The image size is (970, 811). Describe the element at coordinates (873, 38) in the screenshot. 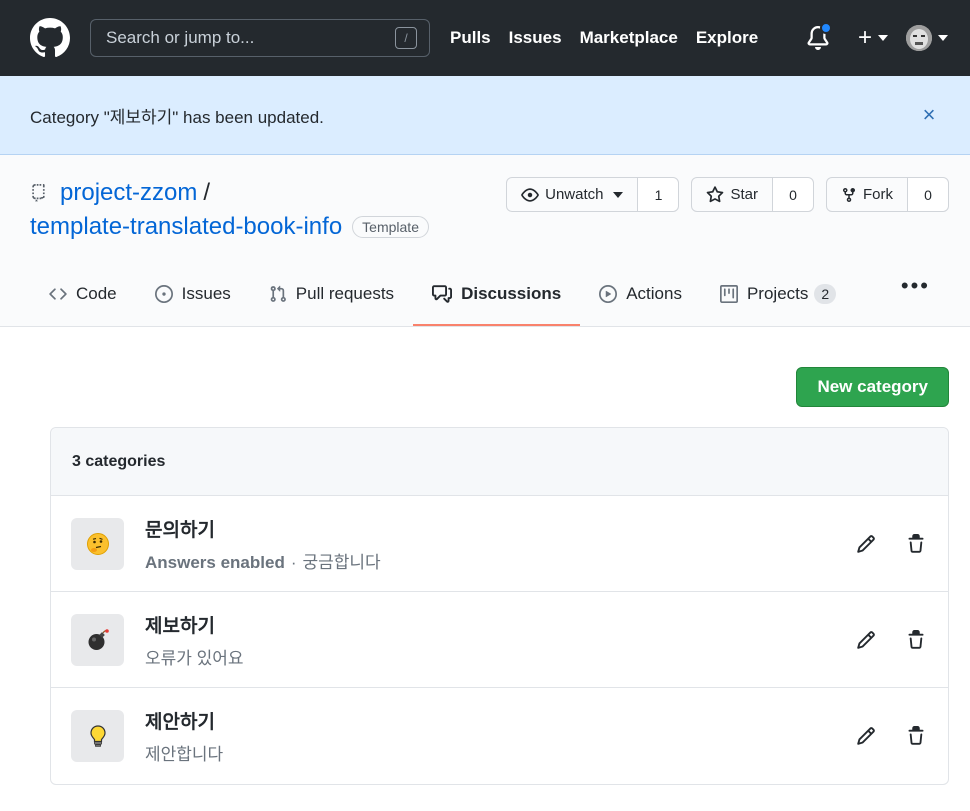

I see `create-new-dropdown: +` at that location.